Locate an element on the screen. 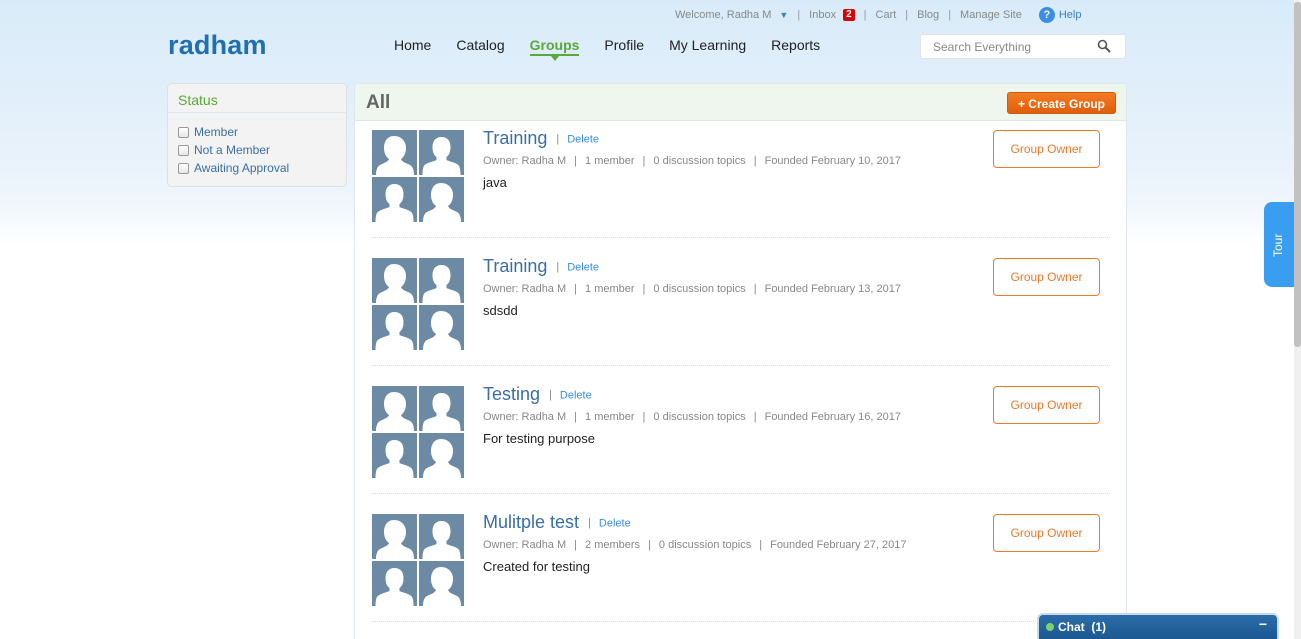  cart-link: Cart is located at coordinates (886, 15).